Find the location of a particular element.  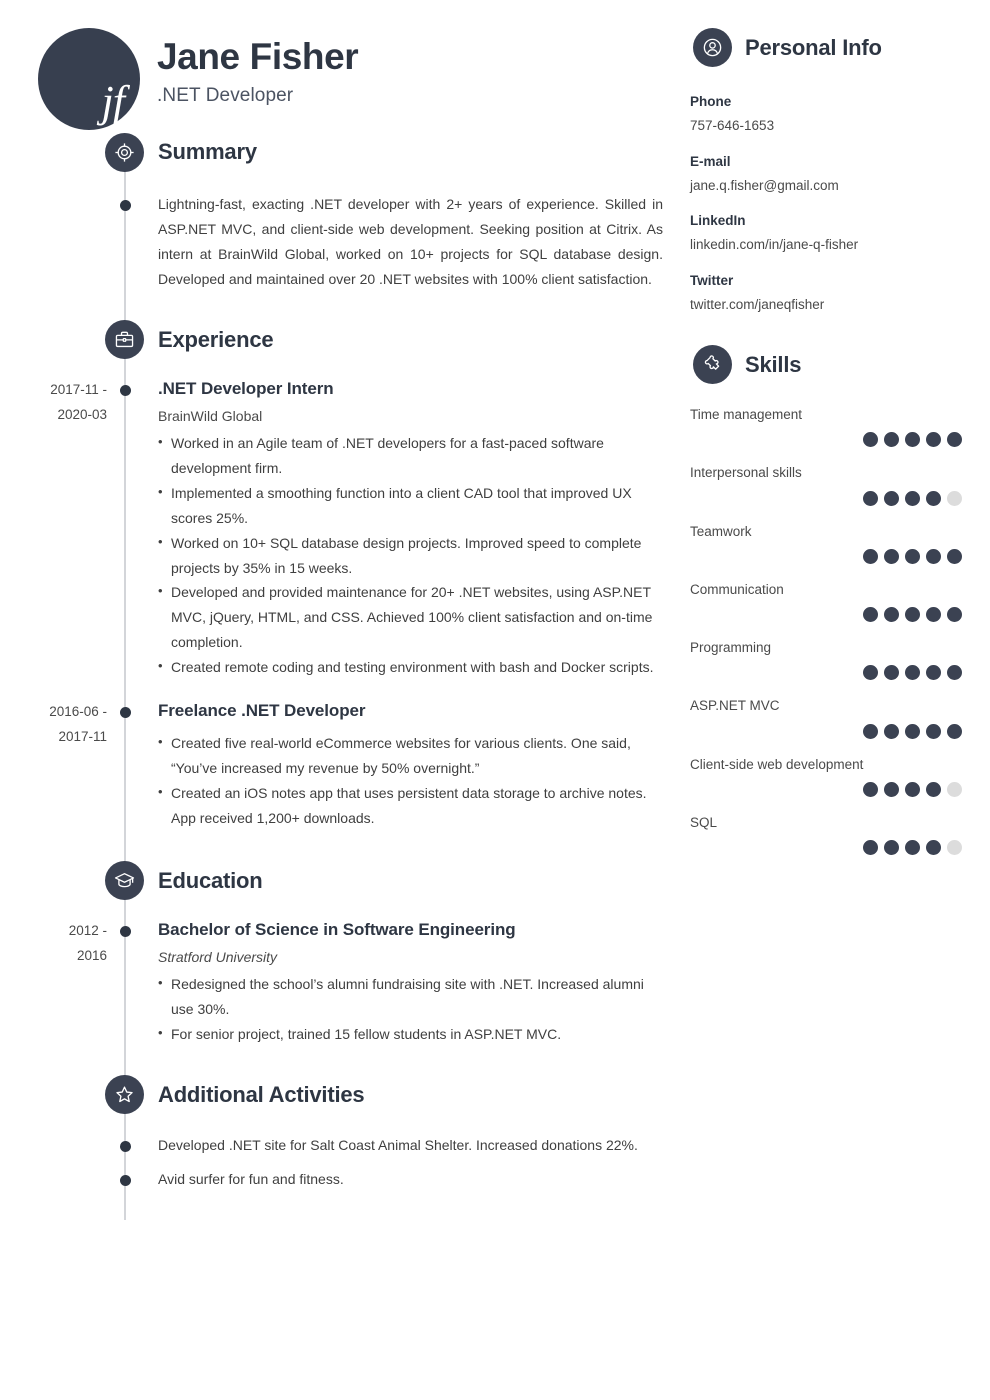

summary-title: Summary is located at coordinates (207, 151).